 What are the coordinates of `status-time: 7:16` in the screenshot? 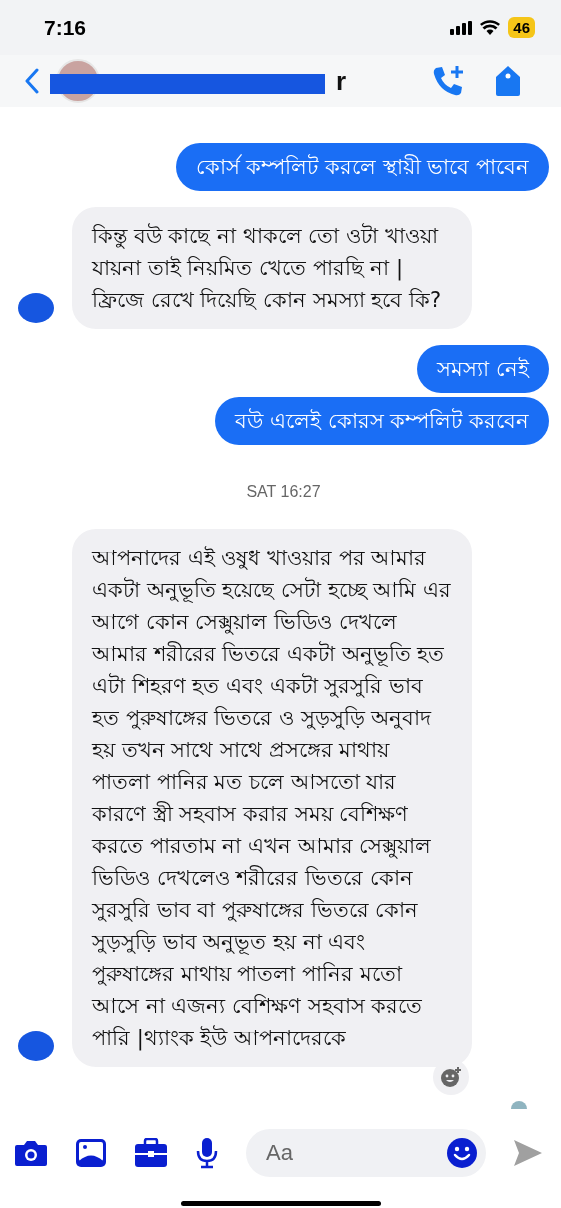 It's located at (65, 27).